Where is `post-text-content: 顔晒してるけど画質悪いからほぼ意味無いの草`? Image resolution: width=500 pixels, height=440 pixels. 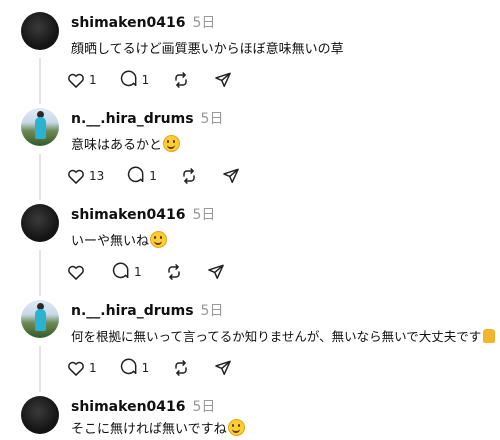
post-text-content: 顔晒してるけど画質悪いからほぼ意味無いの草 is located at coordinates (207, 49).